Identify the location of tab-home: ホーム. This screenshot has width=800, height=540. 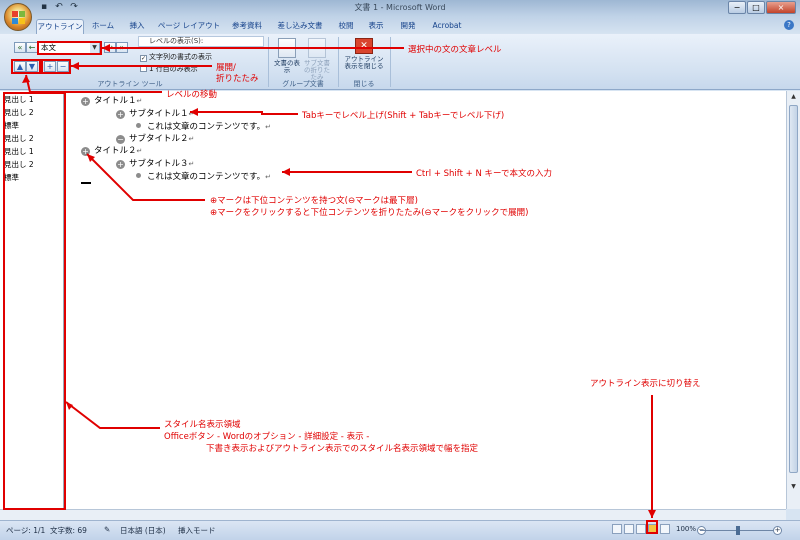
(103, 26).